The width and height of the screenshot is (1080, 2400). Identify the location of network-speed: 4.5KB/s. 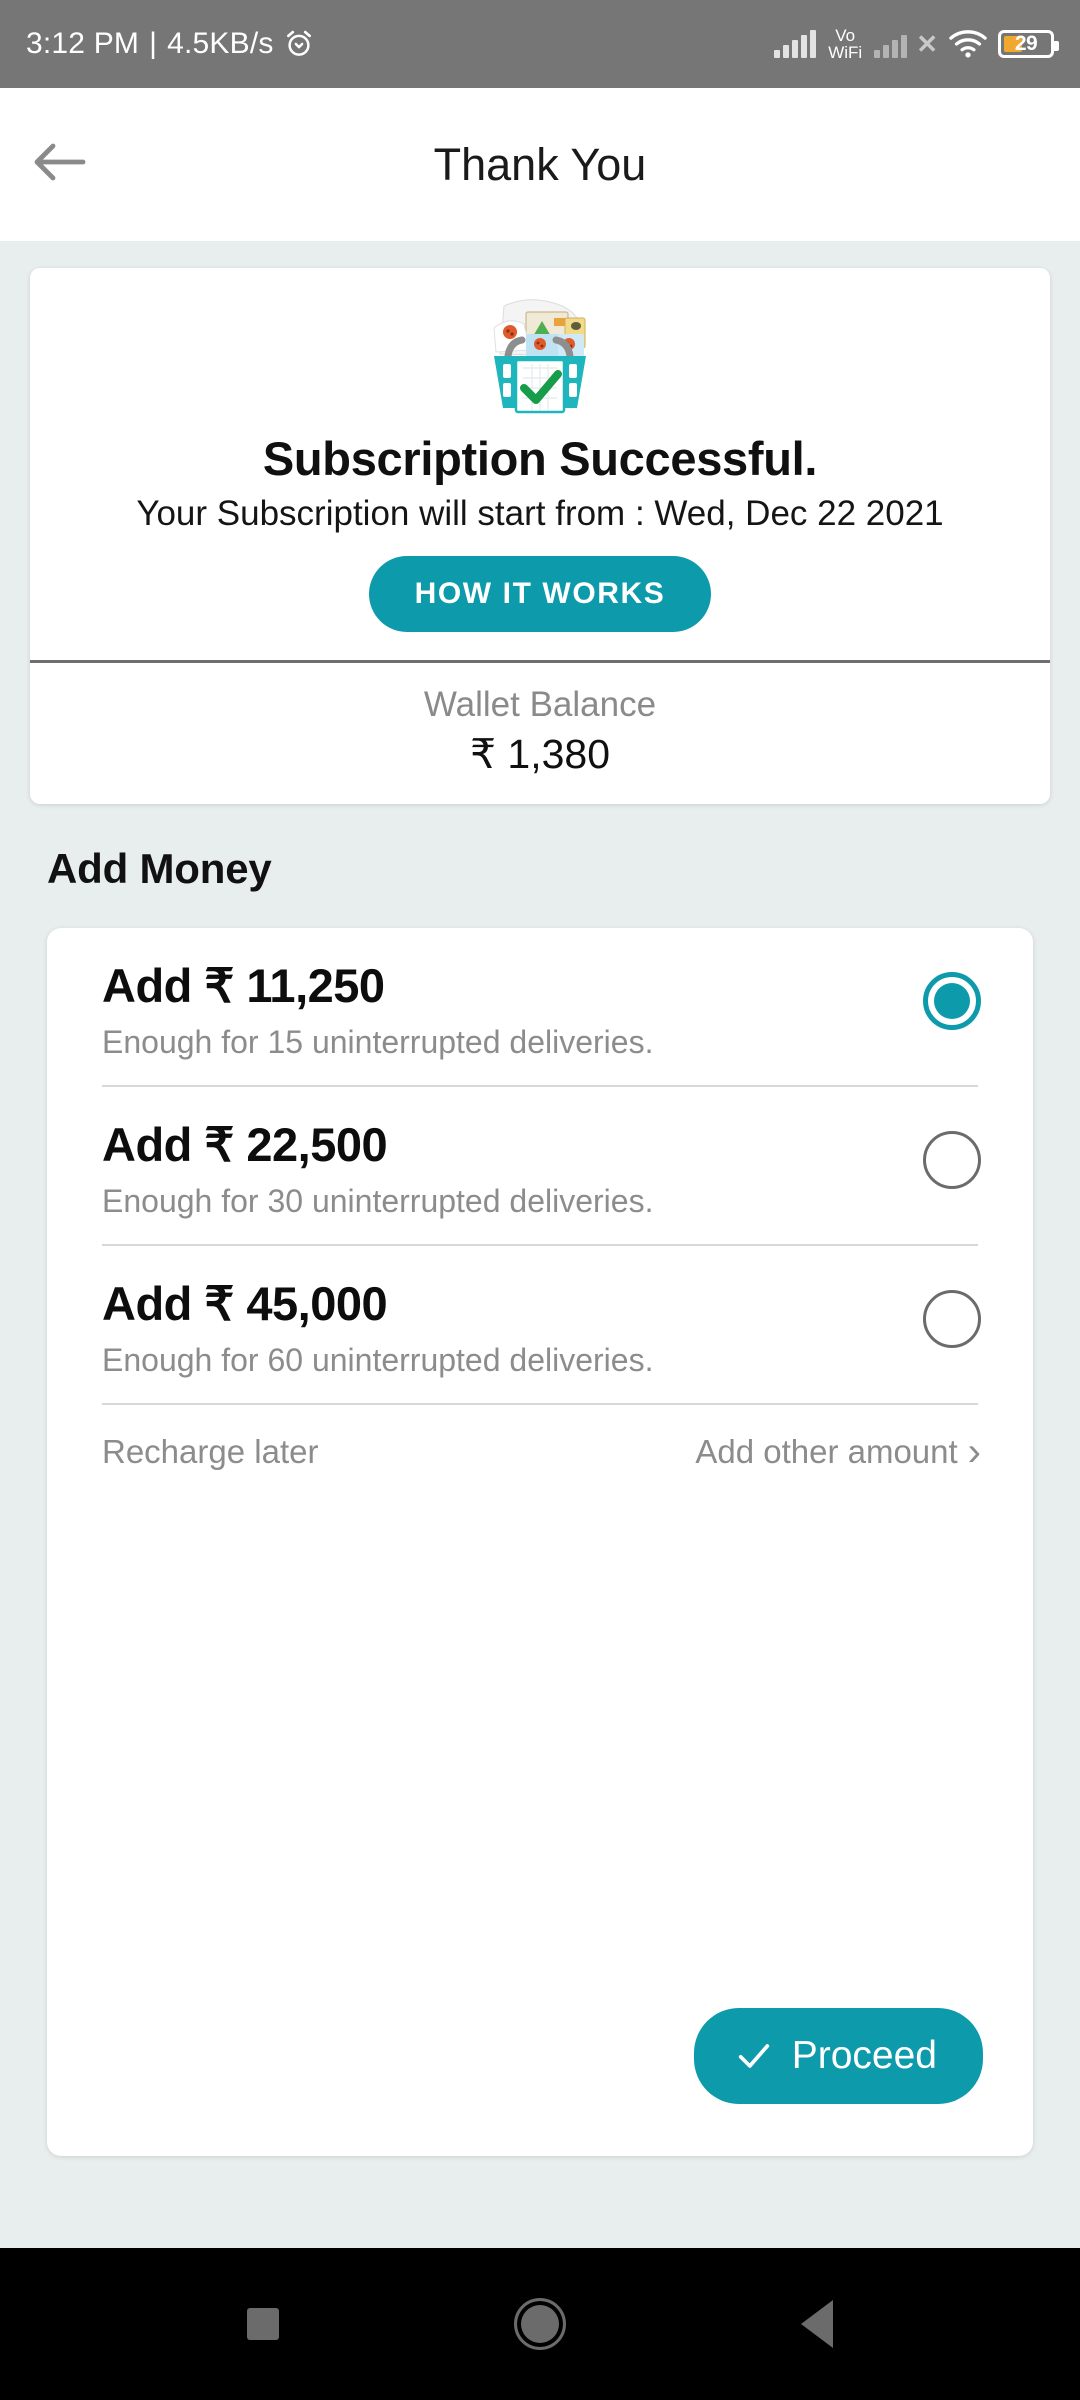
(220, 43).